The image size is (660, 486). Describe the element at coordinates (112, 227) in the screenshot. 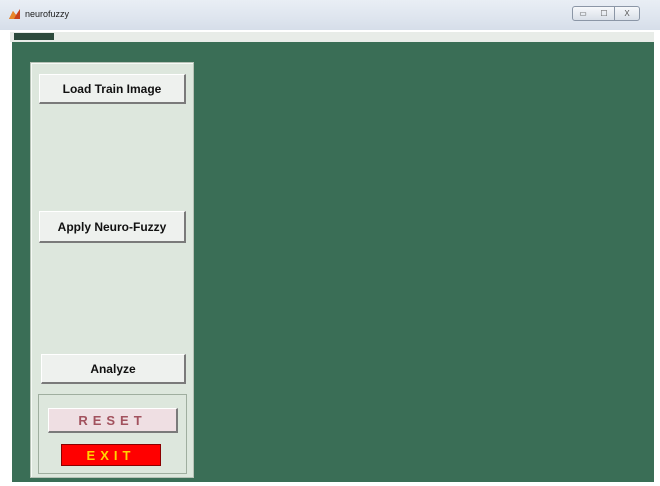

I see `apply-neuro-fuzzy-button: Apply Neuro-Fuzzy` at that location.